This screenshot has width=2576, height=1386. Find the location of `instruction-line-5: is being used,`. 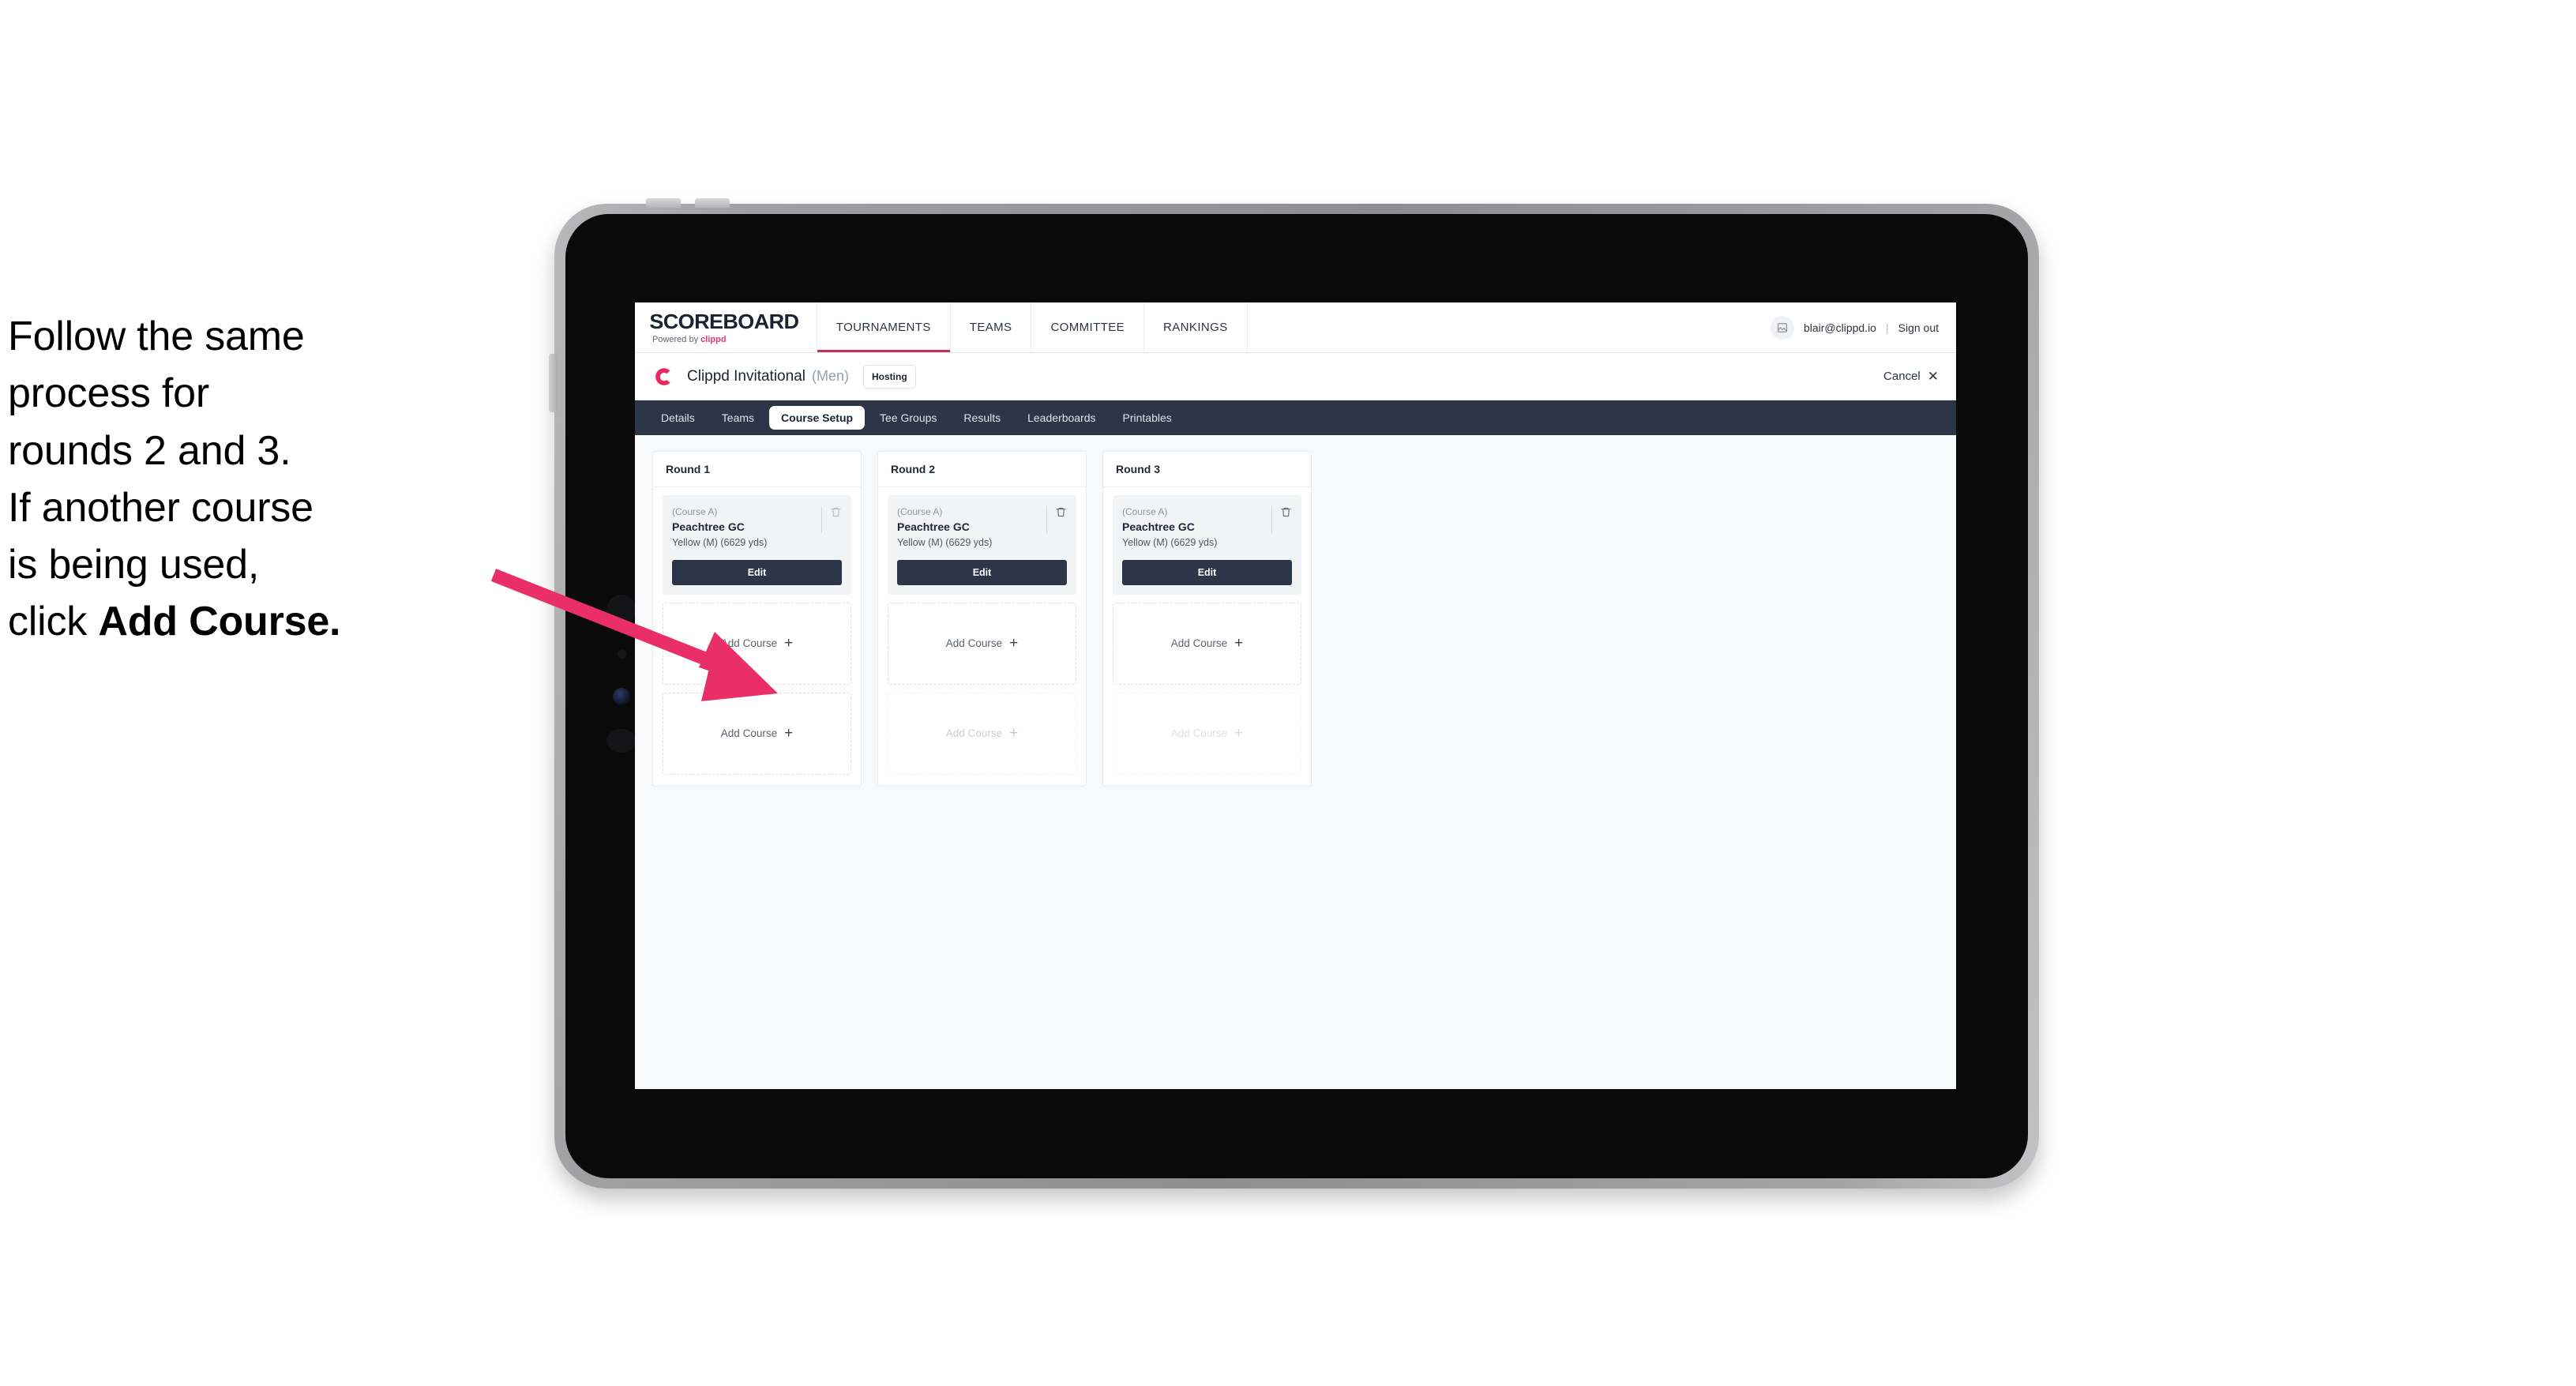

instruction-line-5: is being used, is located at coordinates (134, 565).